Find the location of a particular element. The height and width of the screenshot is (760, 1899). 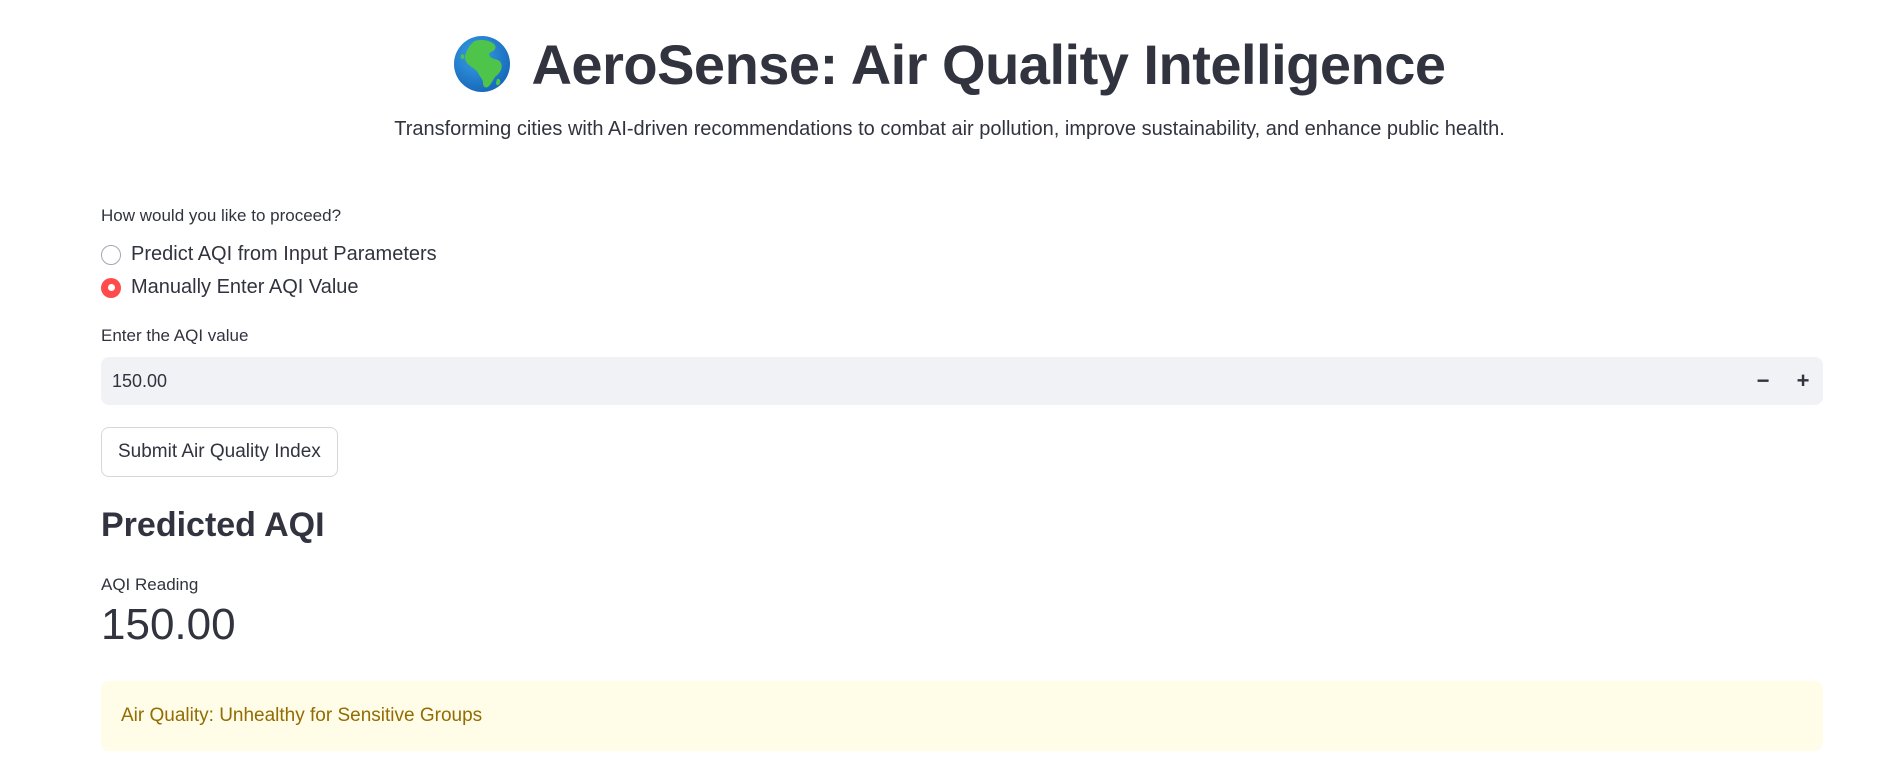

title-row: AeroSense: Air Quality Intelligence is located at coordinates (949, 64).